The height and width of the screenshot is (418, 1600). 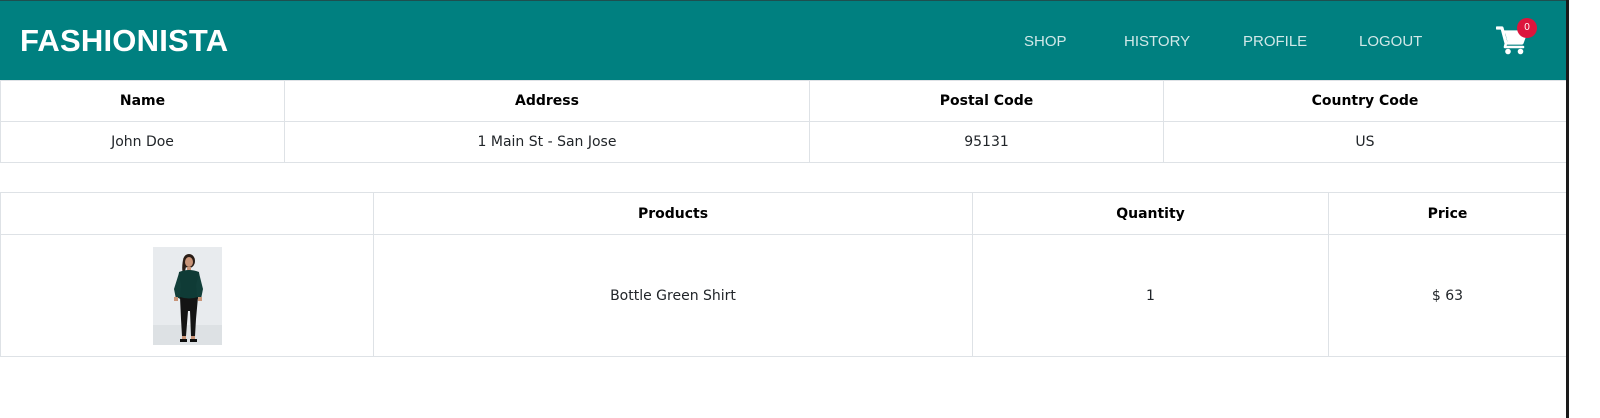 I want to click on product-quantity: 1, so click(x=1150, y=295).